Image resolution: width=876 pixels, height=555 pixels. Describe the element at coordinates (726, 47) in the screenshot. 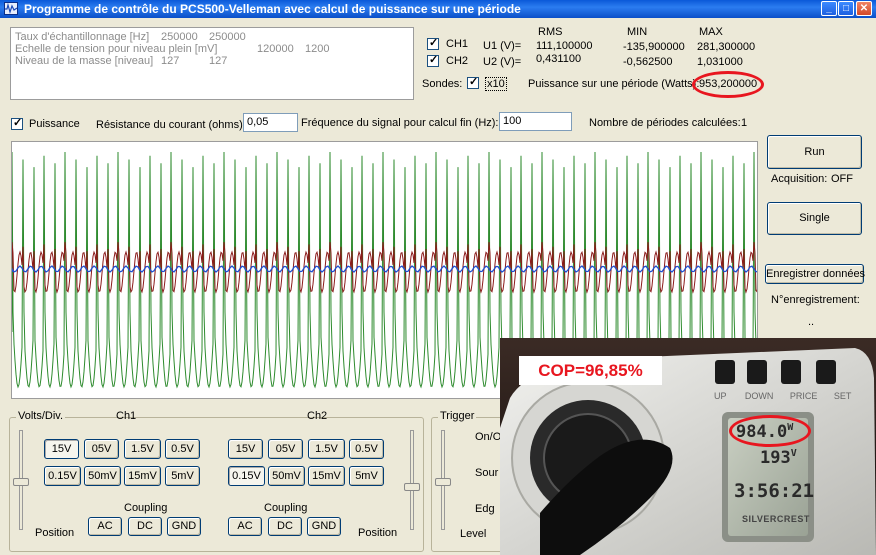

I see `u1-max: 281,300000` at that location.